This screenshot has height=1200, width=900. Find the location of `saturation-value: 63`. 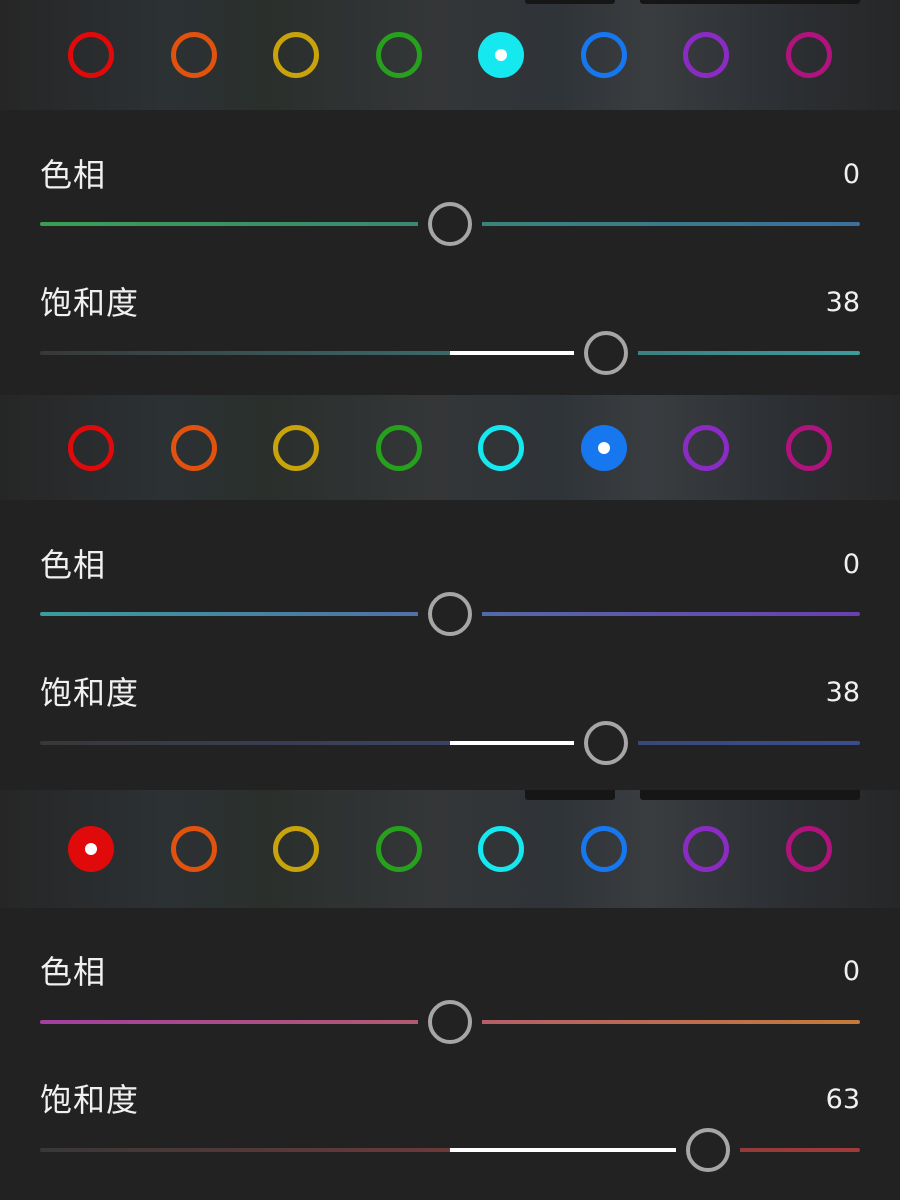

saturation-value: 63 is located at coordinates (842, 1099).